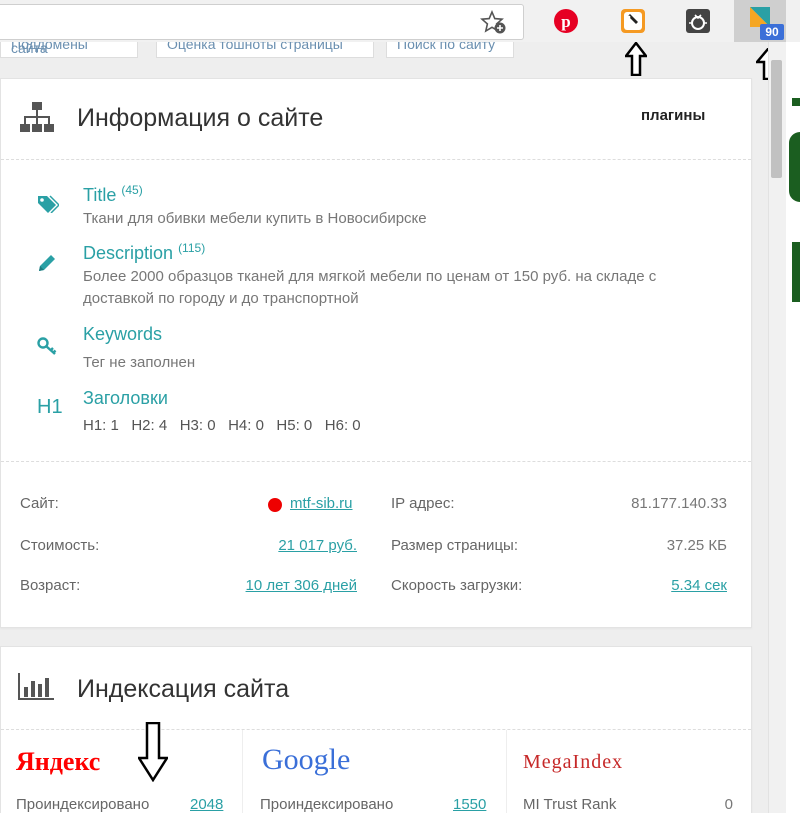 This screenshot has width=800, height=813. I want to click on up-arrow-icon, so click(636, 59).